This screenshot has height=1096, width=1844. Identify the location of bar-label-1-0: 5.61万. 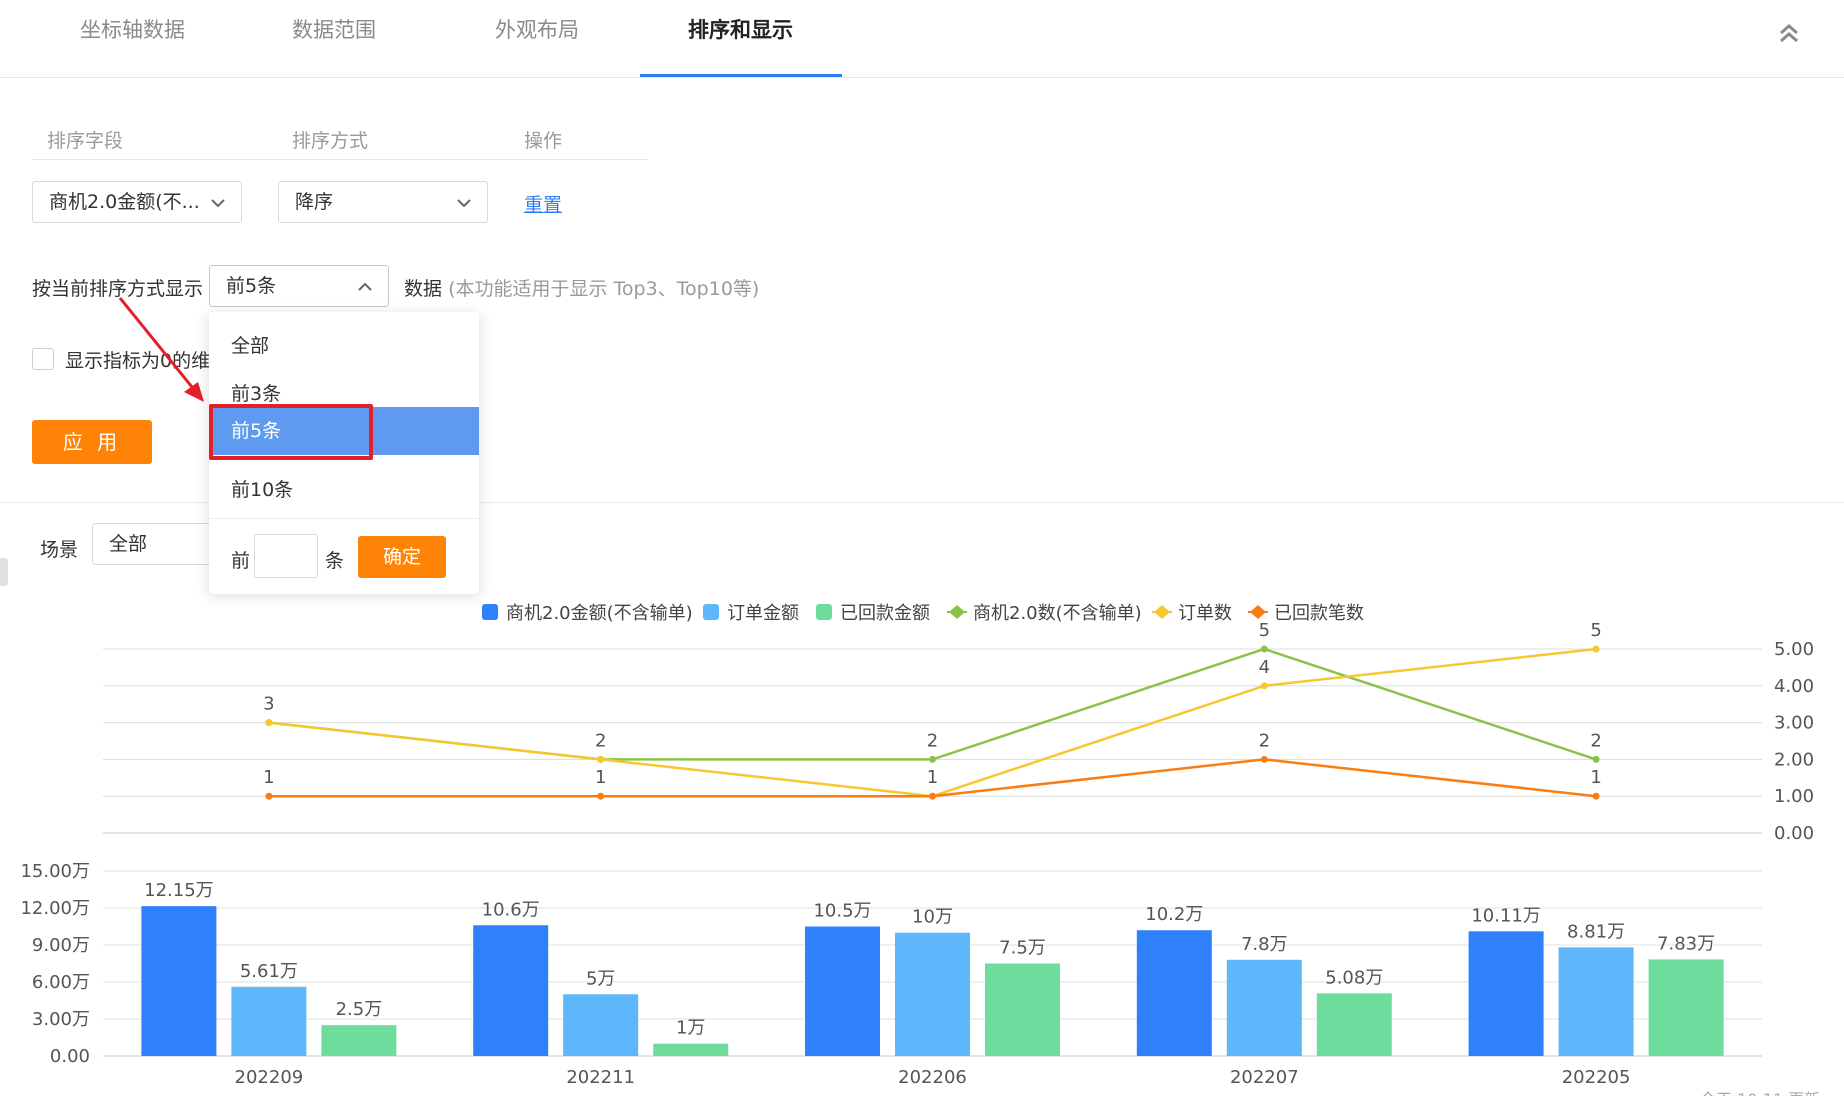
(269, 971).